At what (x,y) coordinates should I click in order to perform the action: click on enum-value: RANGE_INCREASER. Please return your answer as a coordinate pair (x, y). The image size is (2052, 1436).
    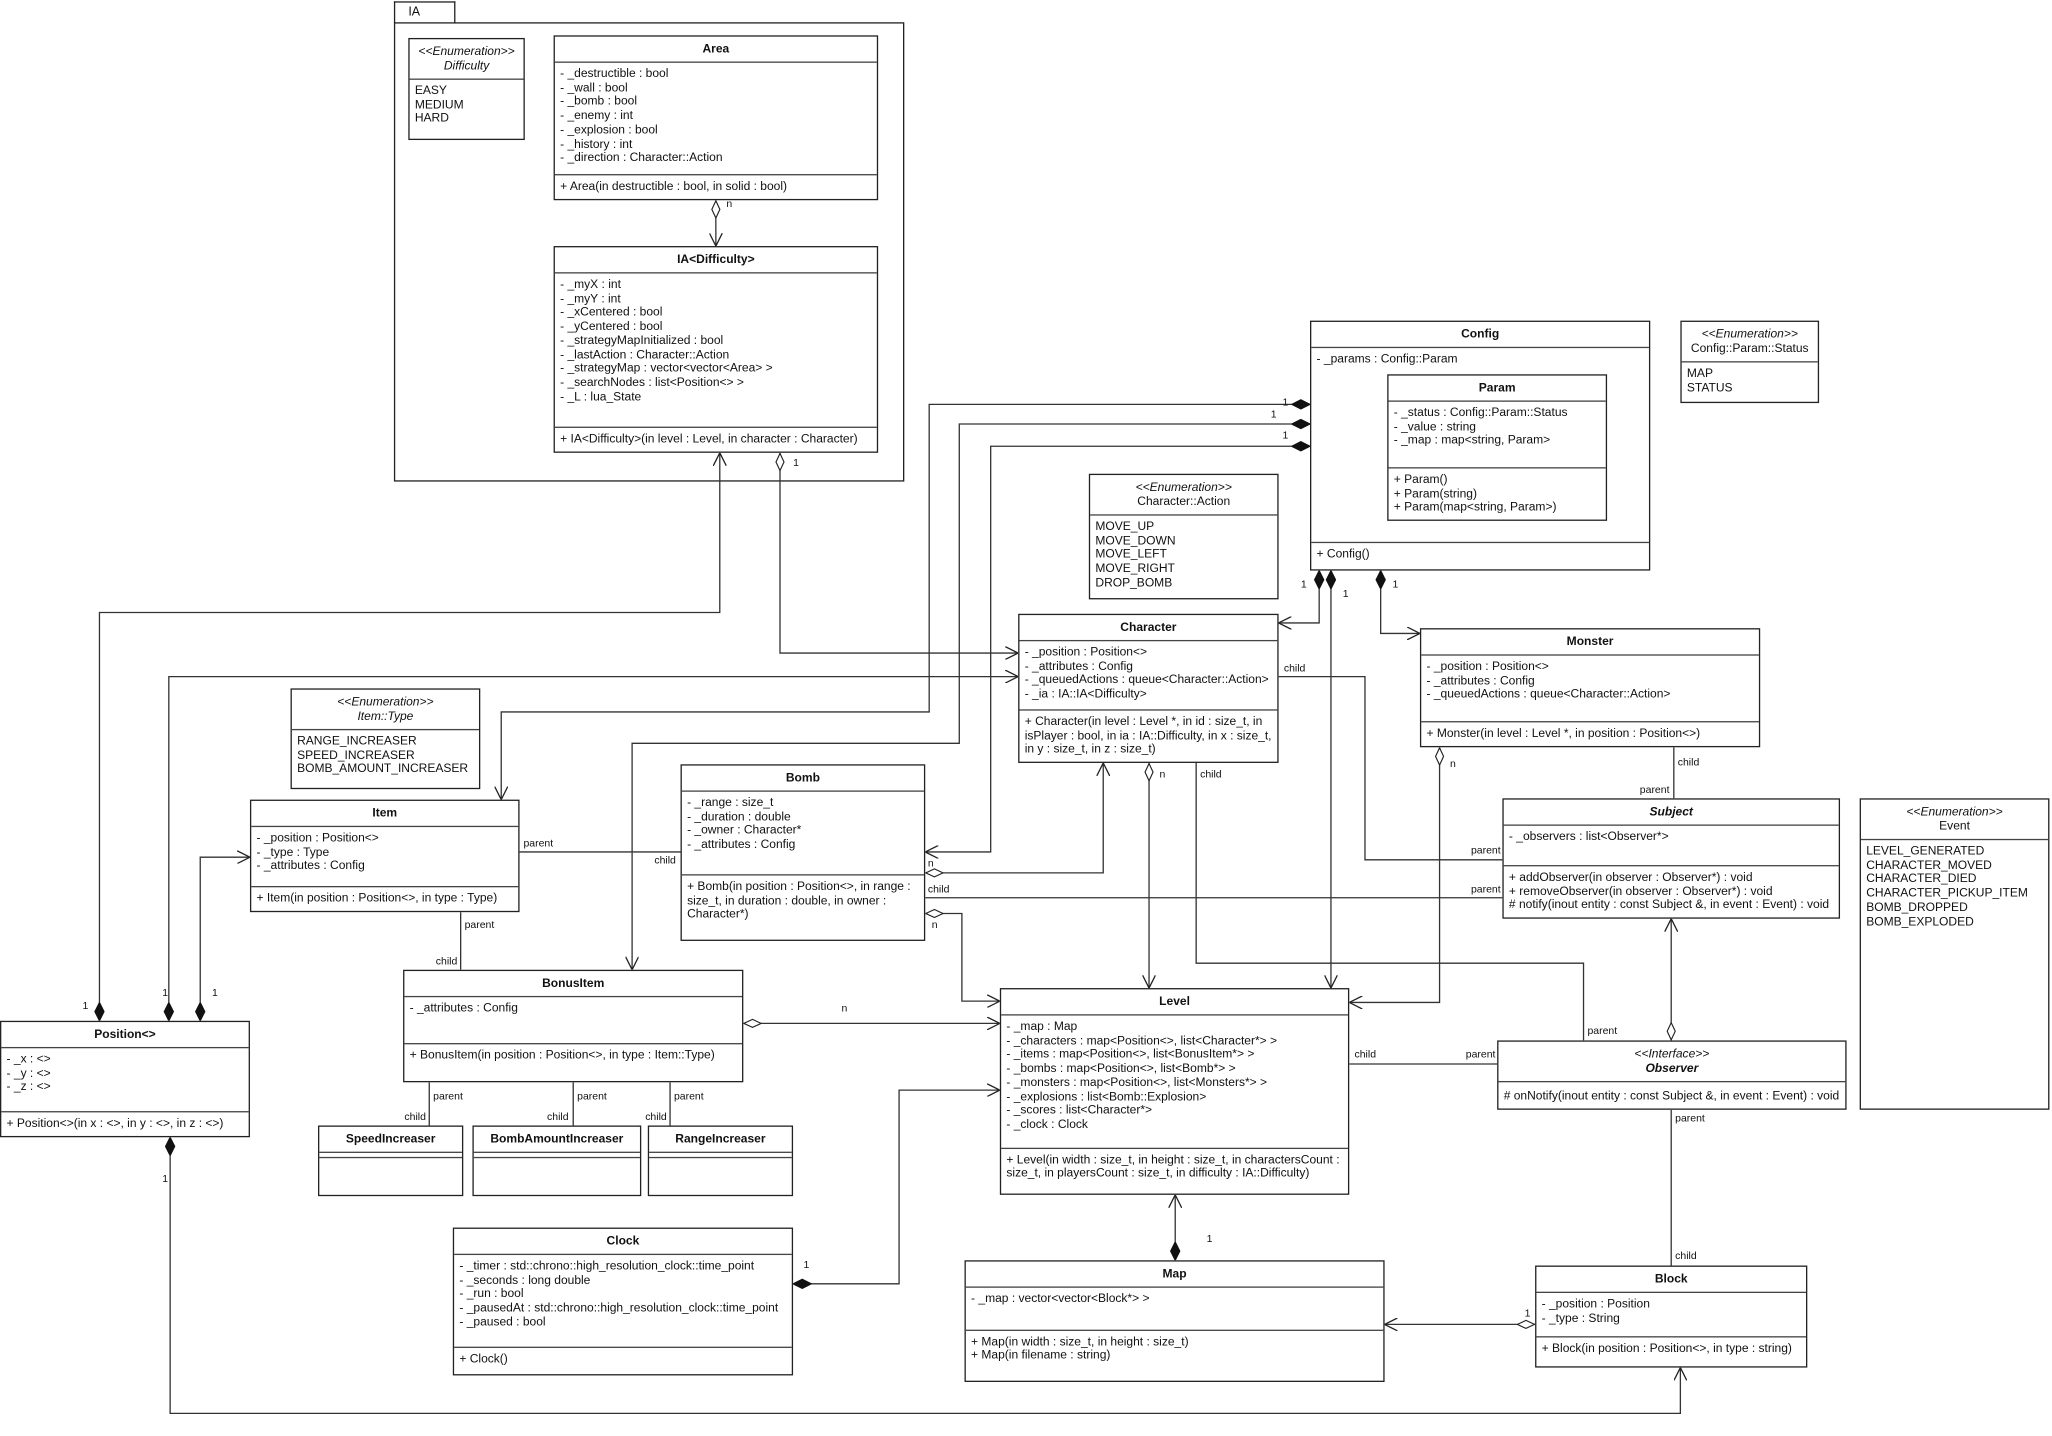
    Looking at the image, I should click on (357, 741).